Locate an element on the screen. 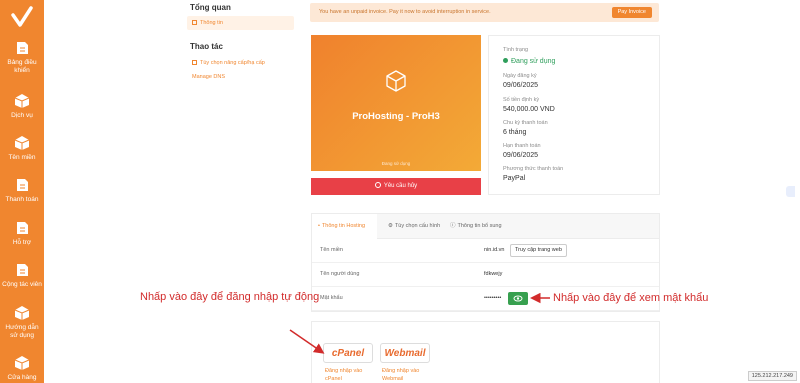  floating-help-button is located at coordinates (790, 191).